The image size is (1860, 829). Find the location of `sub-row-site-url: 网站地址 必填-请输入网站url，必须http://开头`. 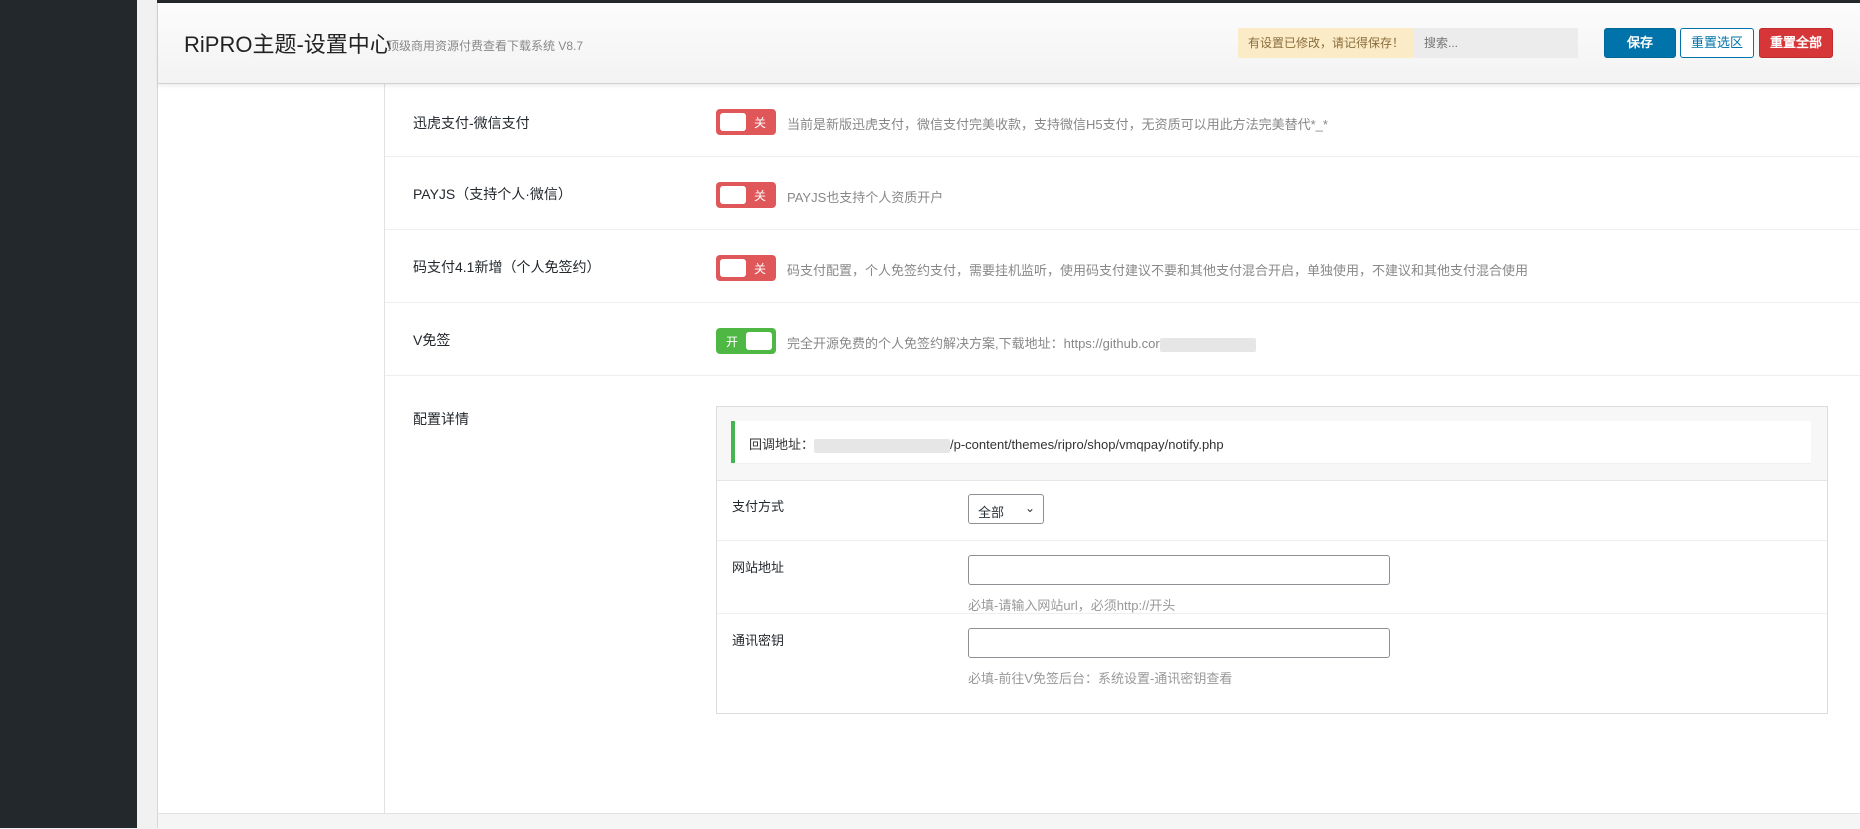

sub-row-site-url: 网站地址 必填-请输入网站url，必须http://开头 is located at coordinates (1272, 577).